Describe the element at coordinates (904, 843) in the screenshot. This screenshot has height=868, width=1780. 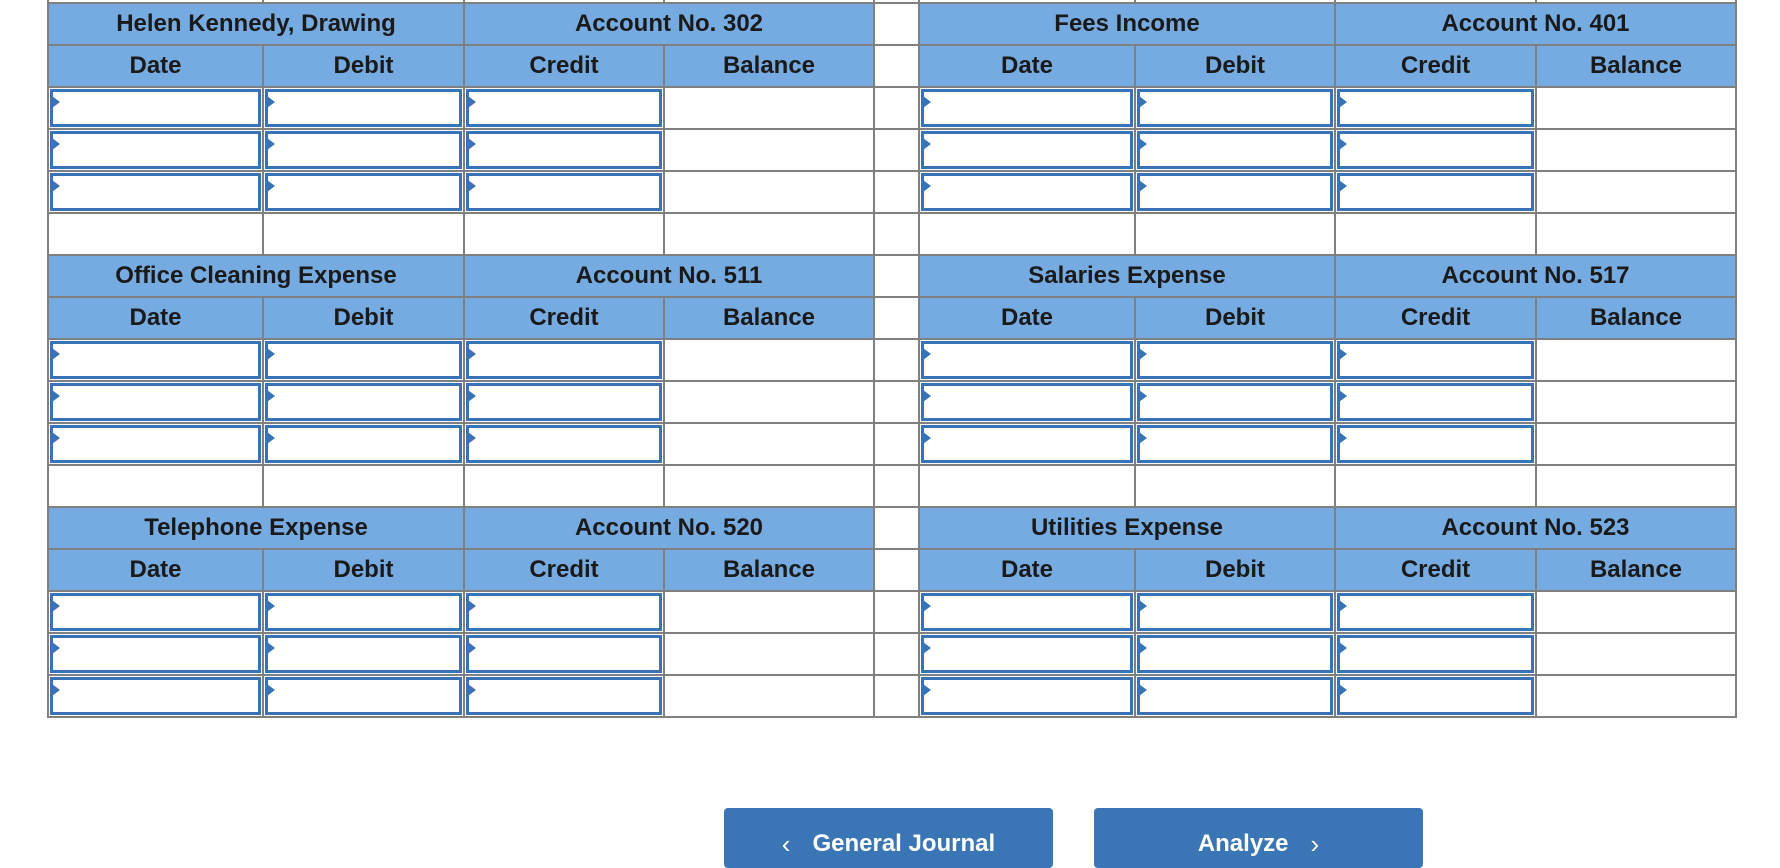
I see `general-journal-label: General Journal` at that location.